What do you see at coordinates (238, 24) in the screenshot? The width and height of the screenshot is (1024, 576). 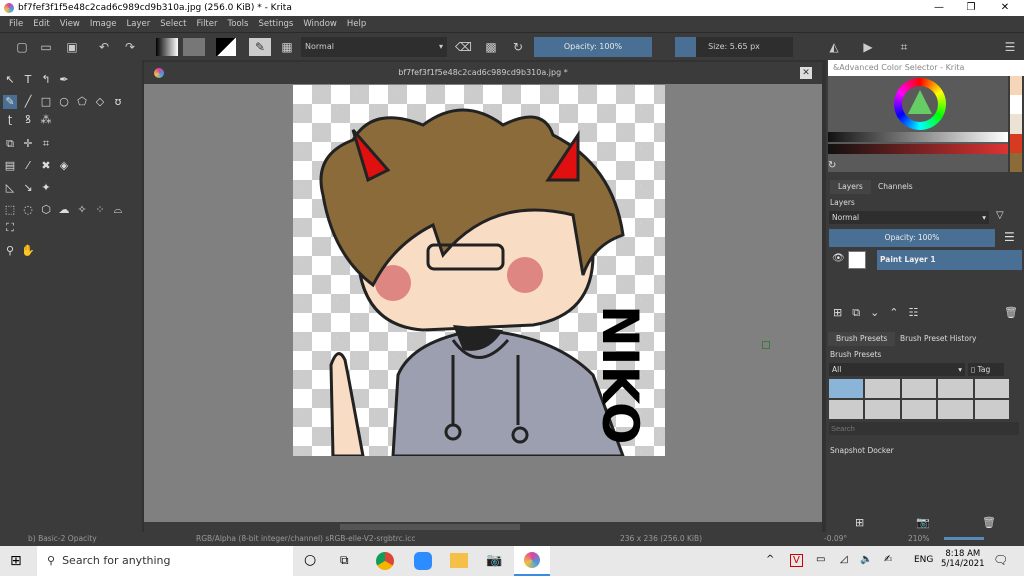 I see `menu-tools: Tools` at bounding box center [238, 24].